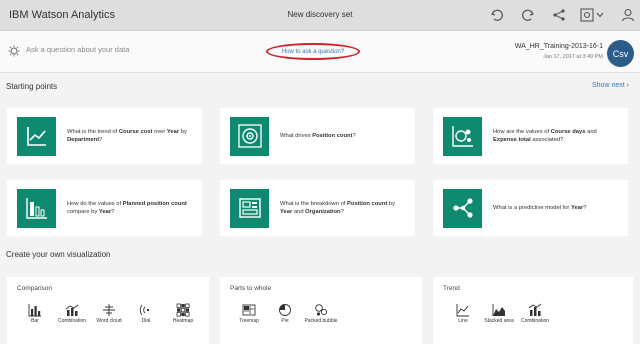  I want to click on panel-trend: Trend Line Stacked area Combination, so click(533, 310).